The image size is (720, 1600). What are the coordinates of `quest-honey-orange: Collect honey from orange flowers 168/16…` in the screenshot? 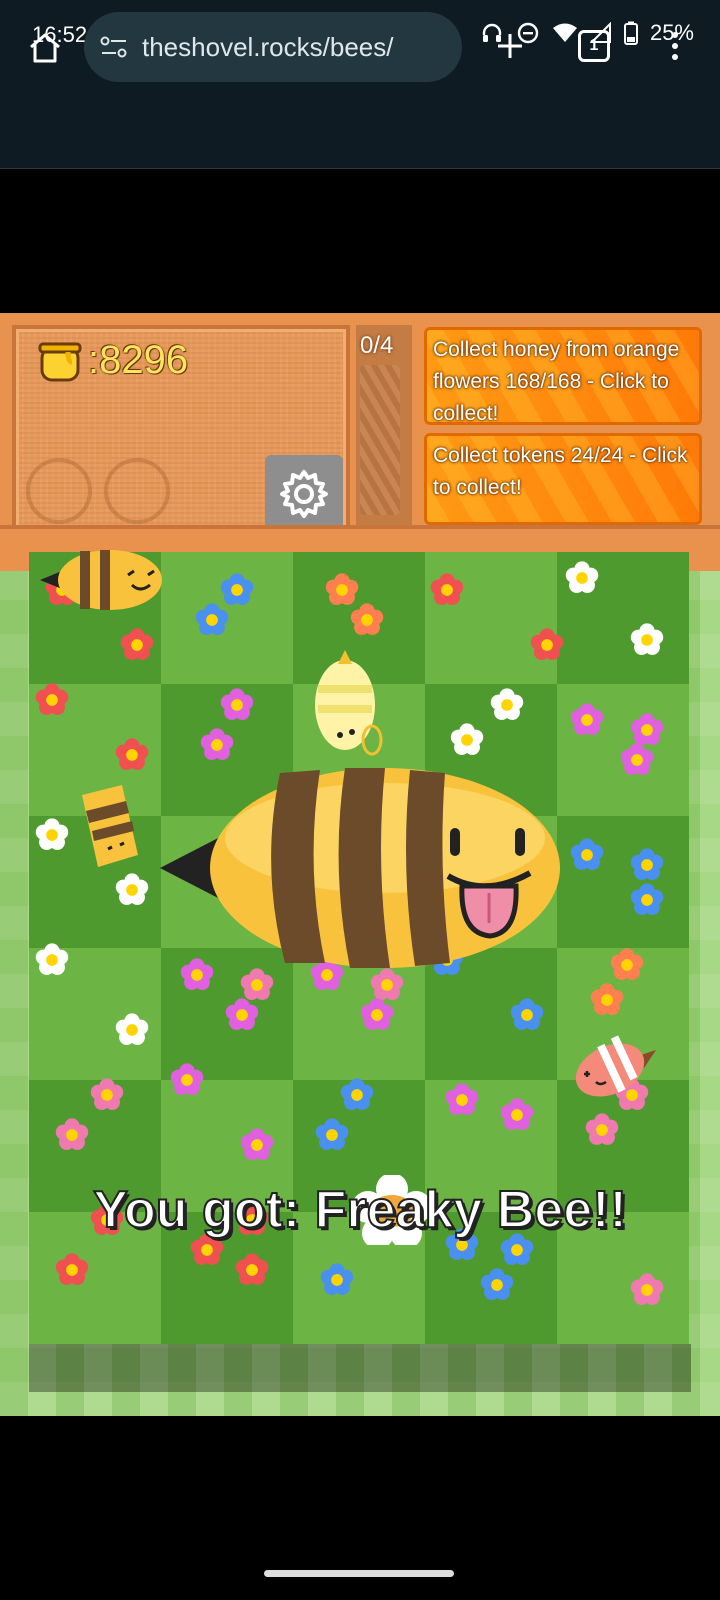 It's located at (563, 376).